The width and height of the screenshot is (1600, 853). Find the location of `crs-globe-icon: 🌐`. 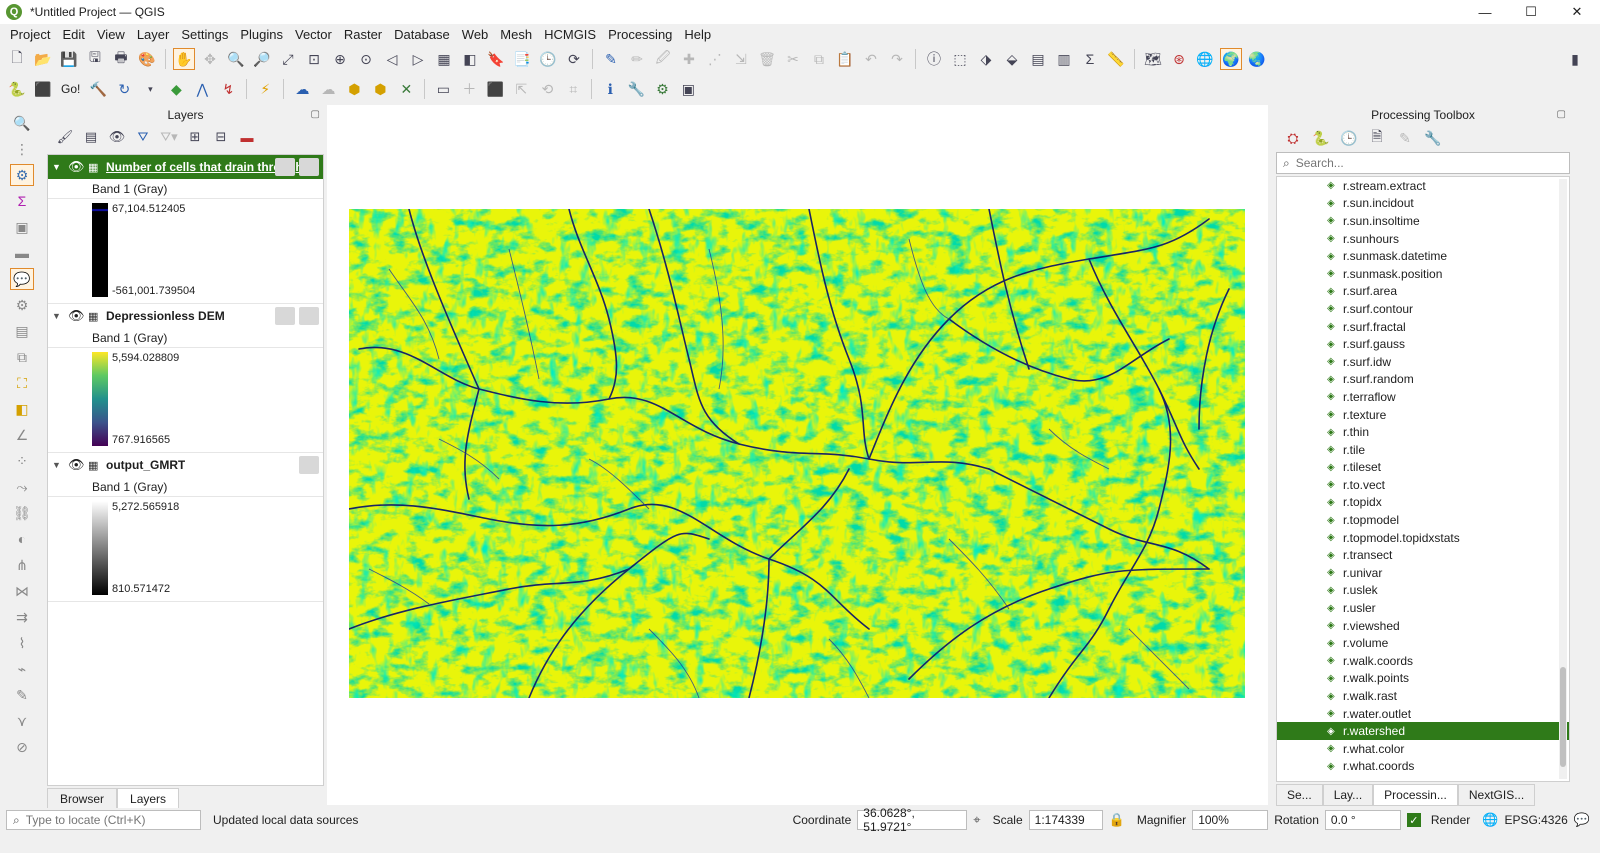

crs-globe-icon: 🌐 is located at coordinates (1490, 820).